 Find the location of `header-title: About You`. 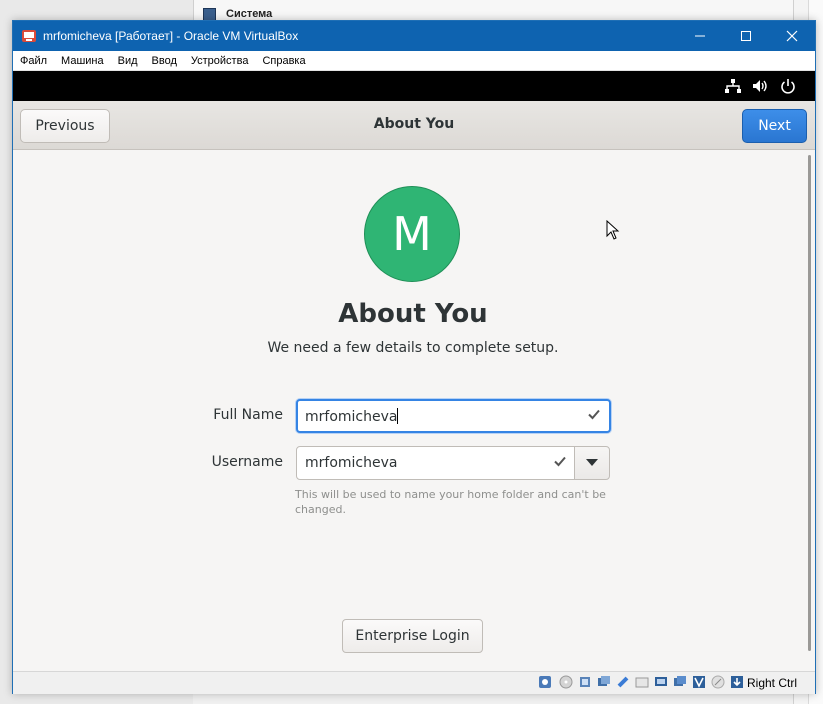

header-title: About You is located at coordinates (414, 124).